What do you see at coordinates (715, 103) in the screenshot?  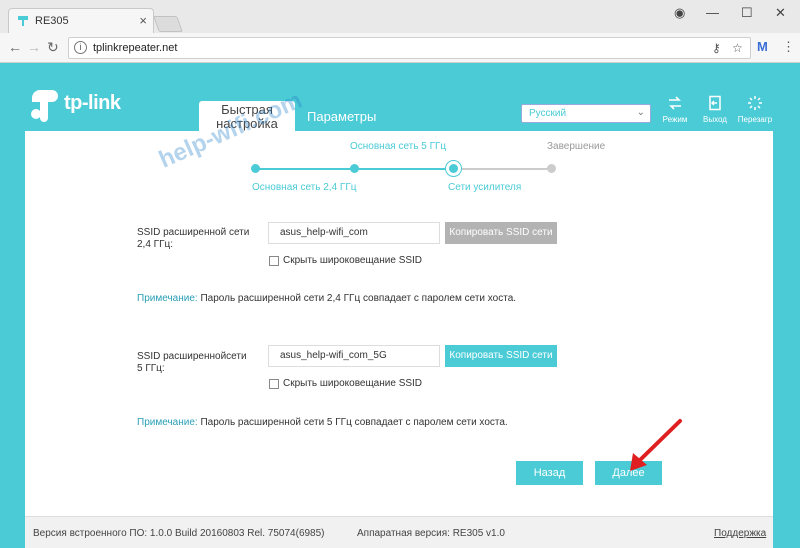 I see `logout-icon` at bounding box center [715, 103].